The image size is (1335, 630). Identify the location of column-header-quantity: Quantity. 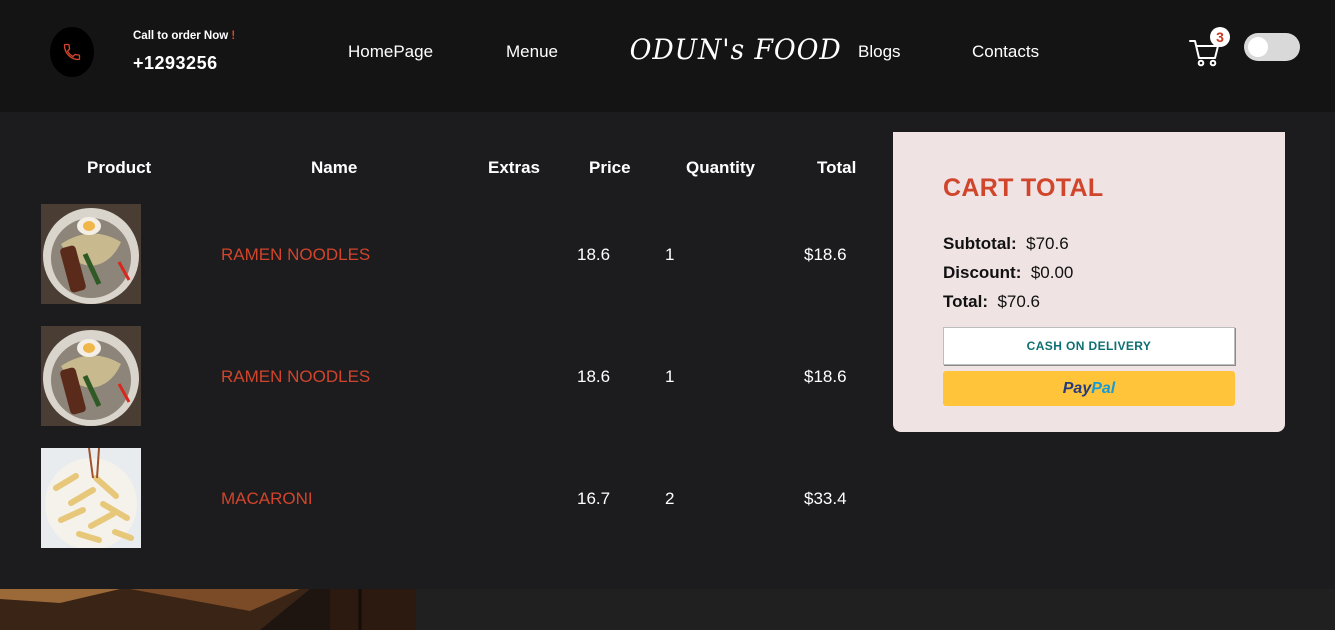
(720, 167).